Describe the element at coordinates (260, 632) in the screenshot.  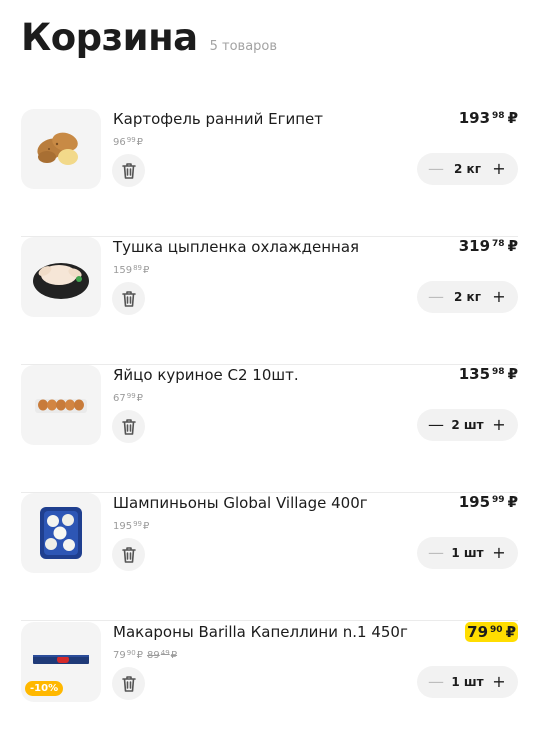
I see `product-name: Макароны Barilla Капеллини n.1 450г` at that location.